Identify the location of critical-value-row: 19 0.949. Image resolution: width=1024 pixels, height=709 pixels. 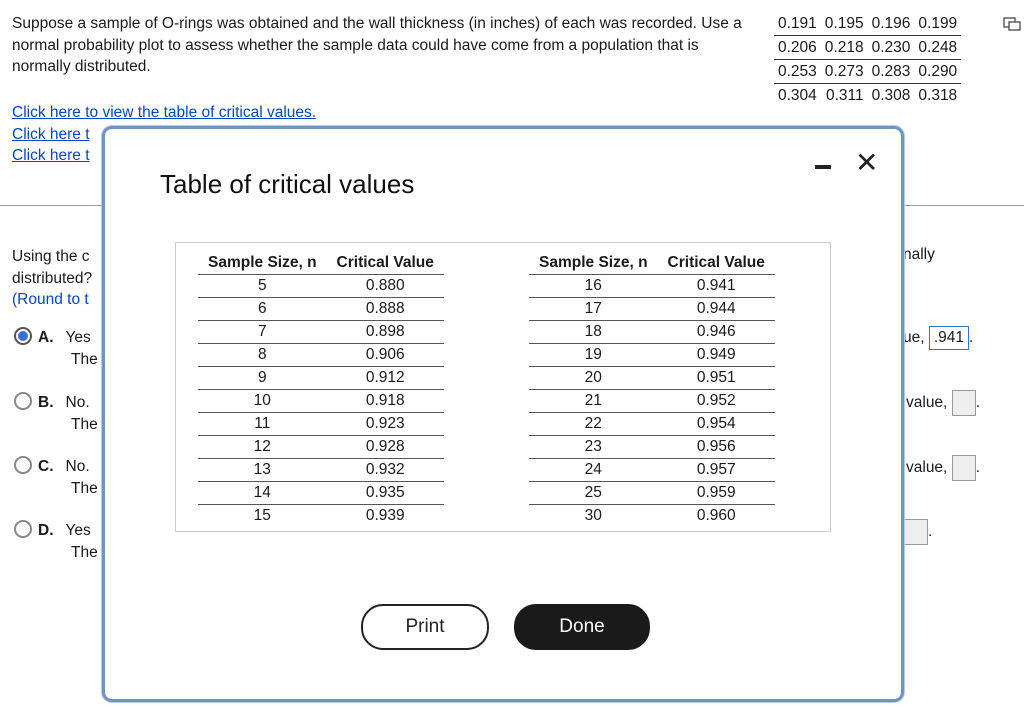
(652, 355).